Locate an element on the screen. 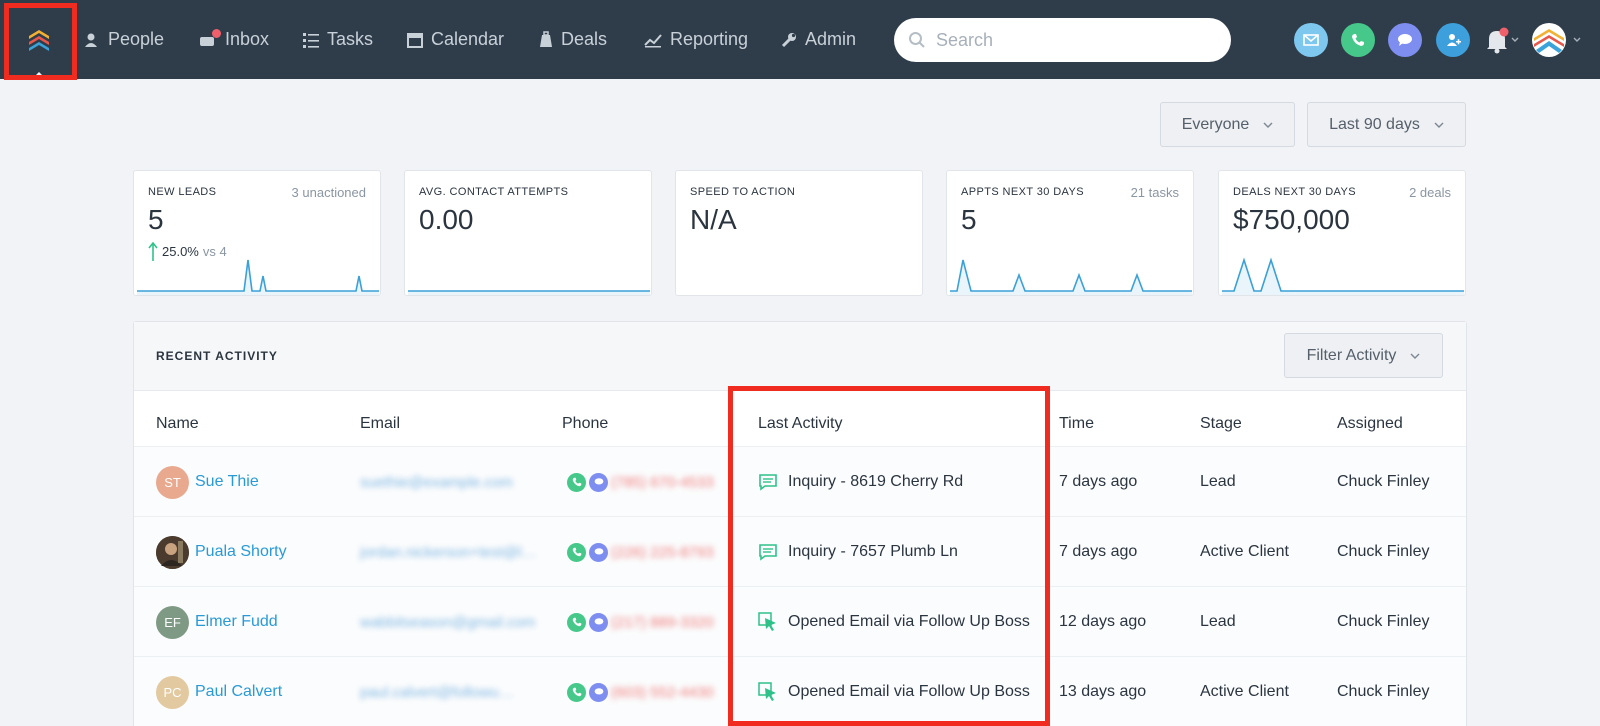  search-box is located at coordinates (1062, 40).